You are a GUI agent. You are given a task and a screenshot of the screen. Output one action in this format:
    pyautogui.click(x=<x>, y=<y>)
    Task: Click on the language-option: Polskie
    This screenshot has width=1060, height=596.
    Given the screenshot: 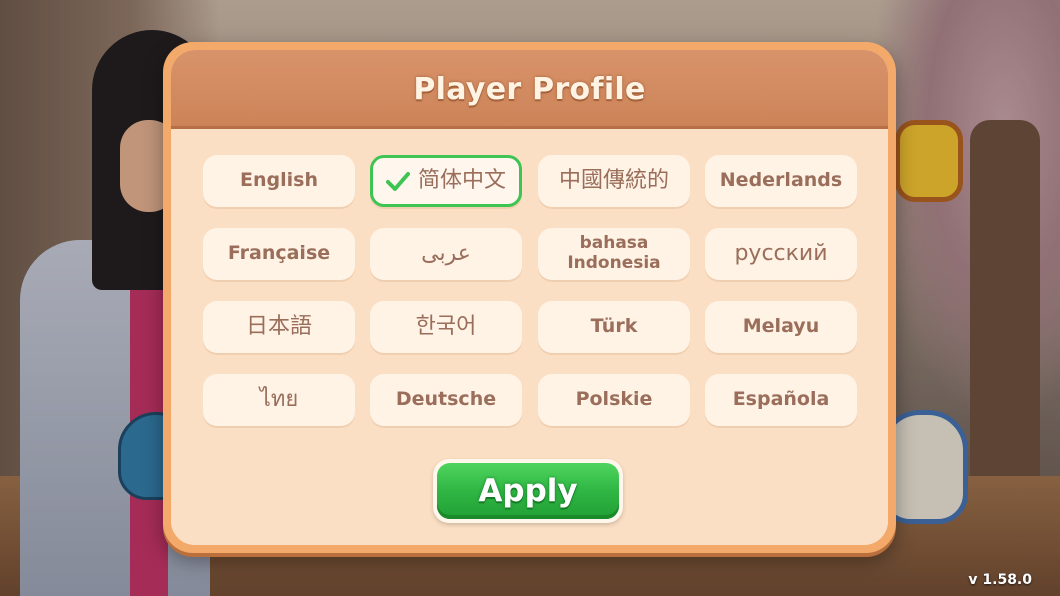 What is the action you would take?
    pyautogui.click(x=614, y=400)
    